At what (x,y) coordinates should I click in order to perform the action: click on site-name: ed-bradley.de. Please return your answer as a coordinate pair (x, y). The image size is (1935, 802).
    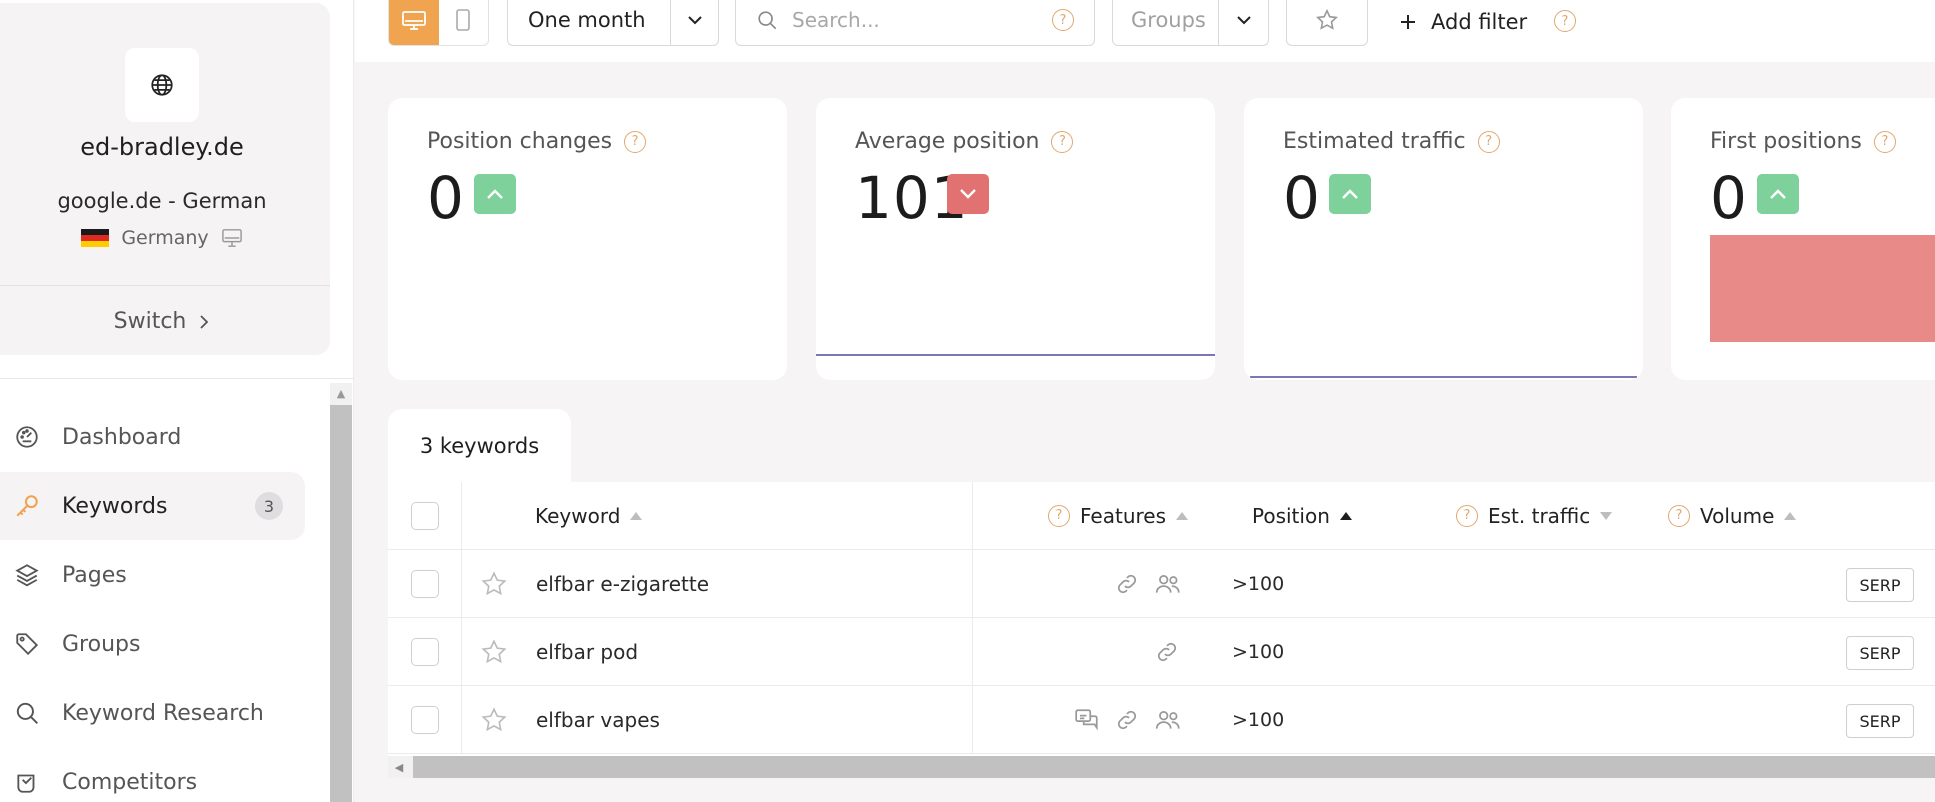
    Looking at the image, I should click on (162, 147).